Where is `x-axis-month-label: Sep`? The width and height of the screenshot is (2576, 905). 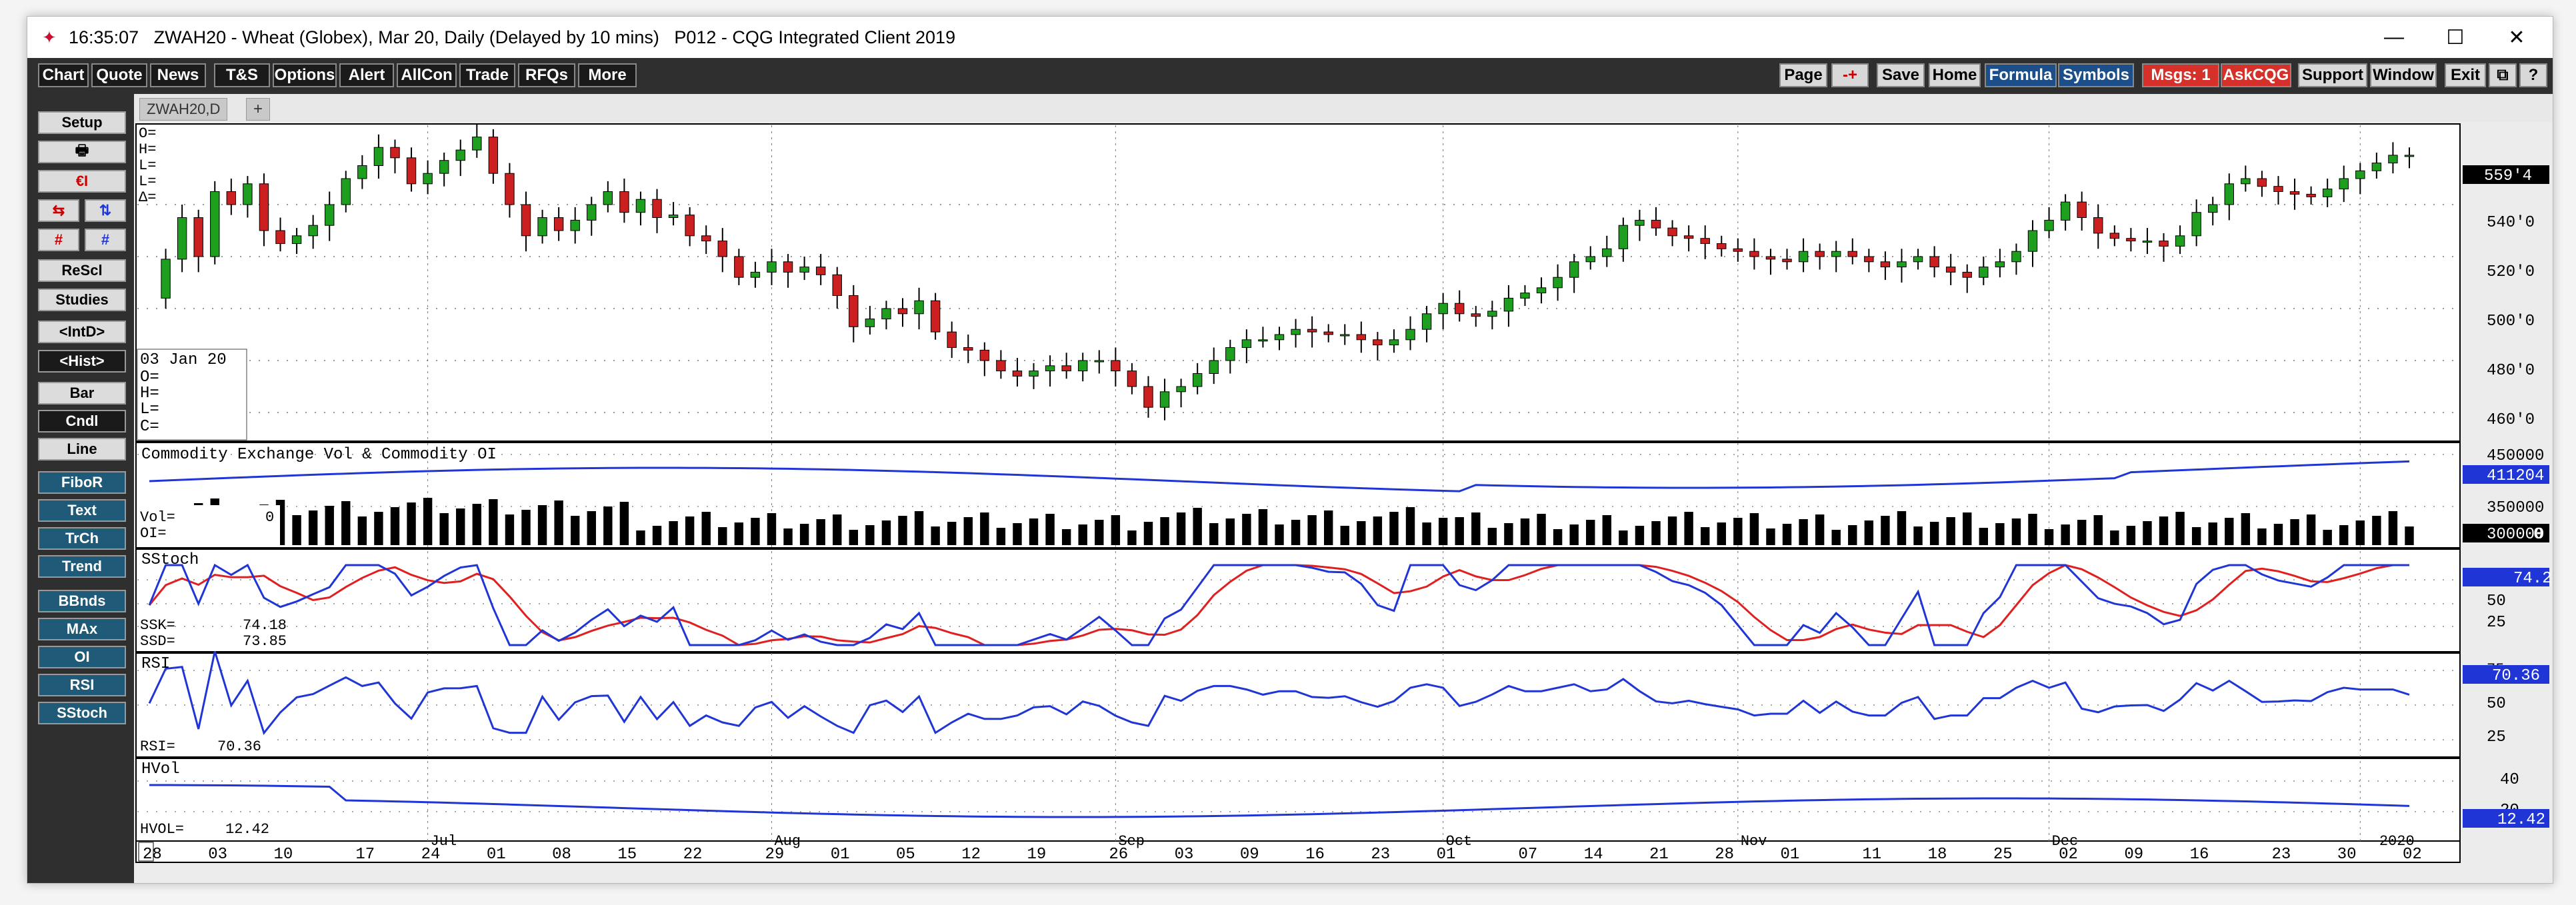
x-axis-month-label: Sep is located at coordinates (1131, 841).